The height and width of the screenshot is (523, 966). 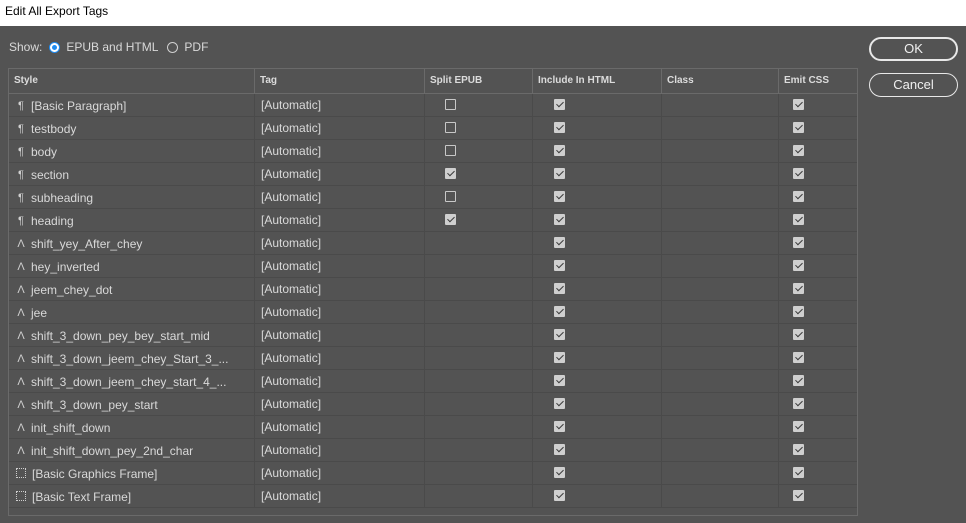 I want to click on ok-button: OK, so click(x=913, y=49).